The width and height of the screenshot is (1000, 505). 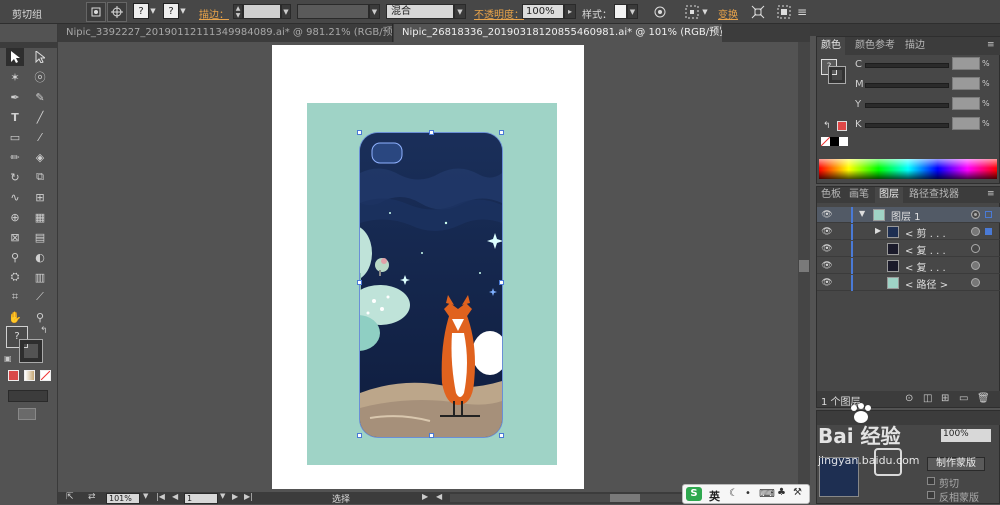 I want to click on screen-mode-button, so click(x=27, y=414).